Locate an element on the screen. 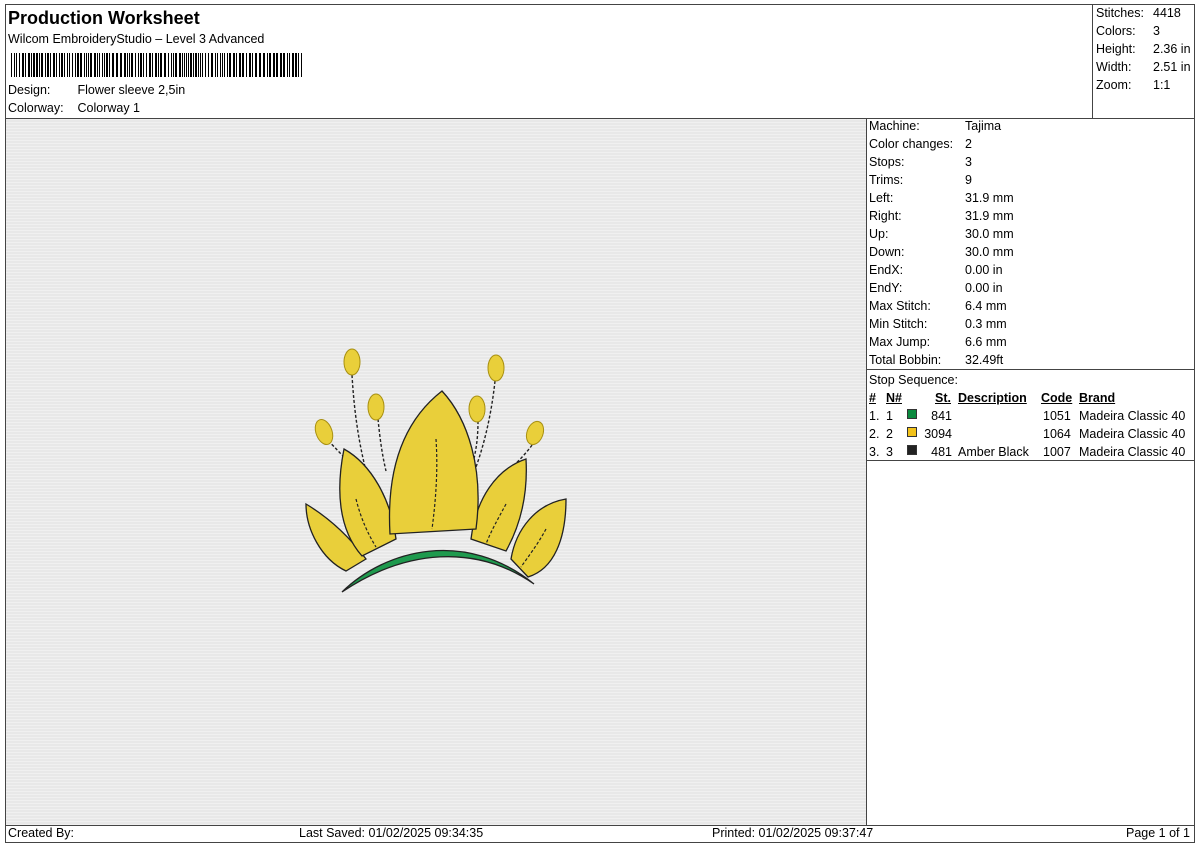 The height and width of the screenshot is (848, 1200). prop-label: Trims: is located at coordinates (886, 180).